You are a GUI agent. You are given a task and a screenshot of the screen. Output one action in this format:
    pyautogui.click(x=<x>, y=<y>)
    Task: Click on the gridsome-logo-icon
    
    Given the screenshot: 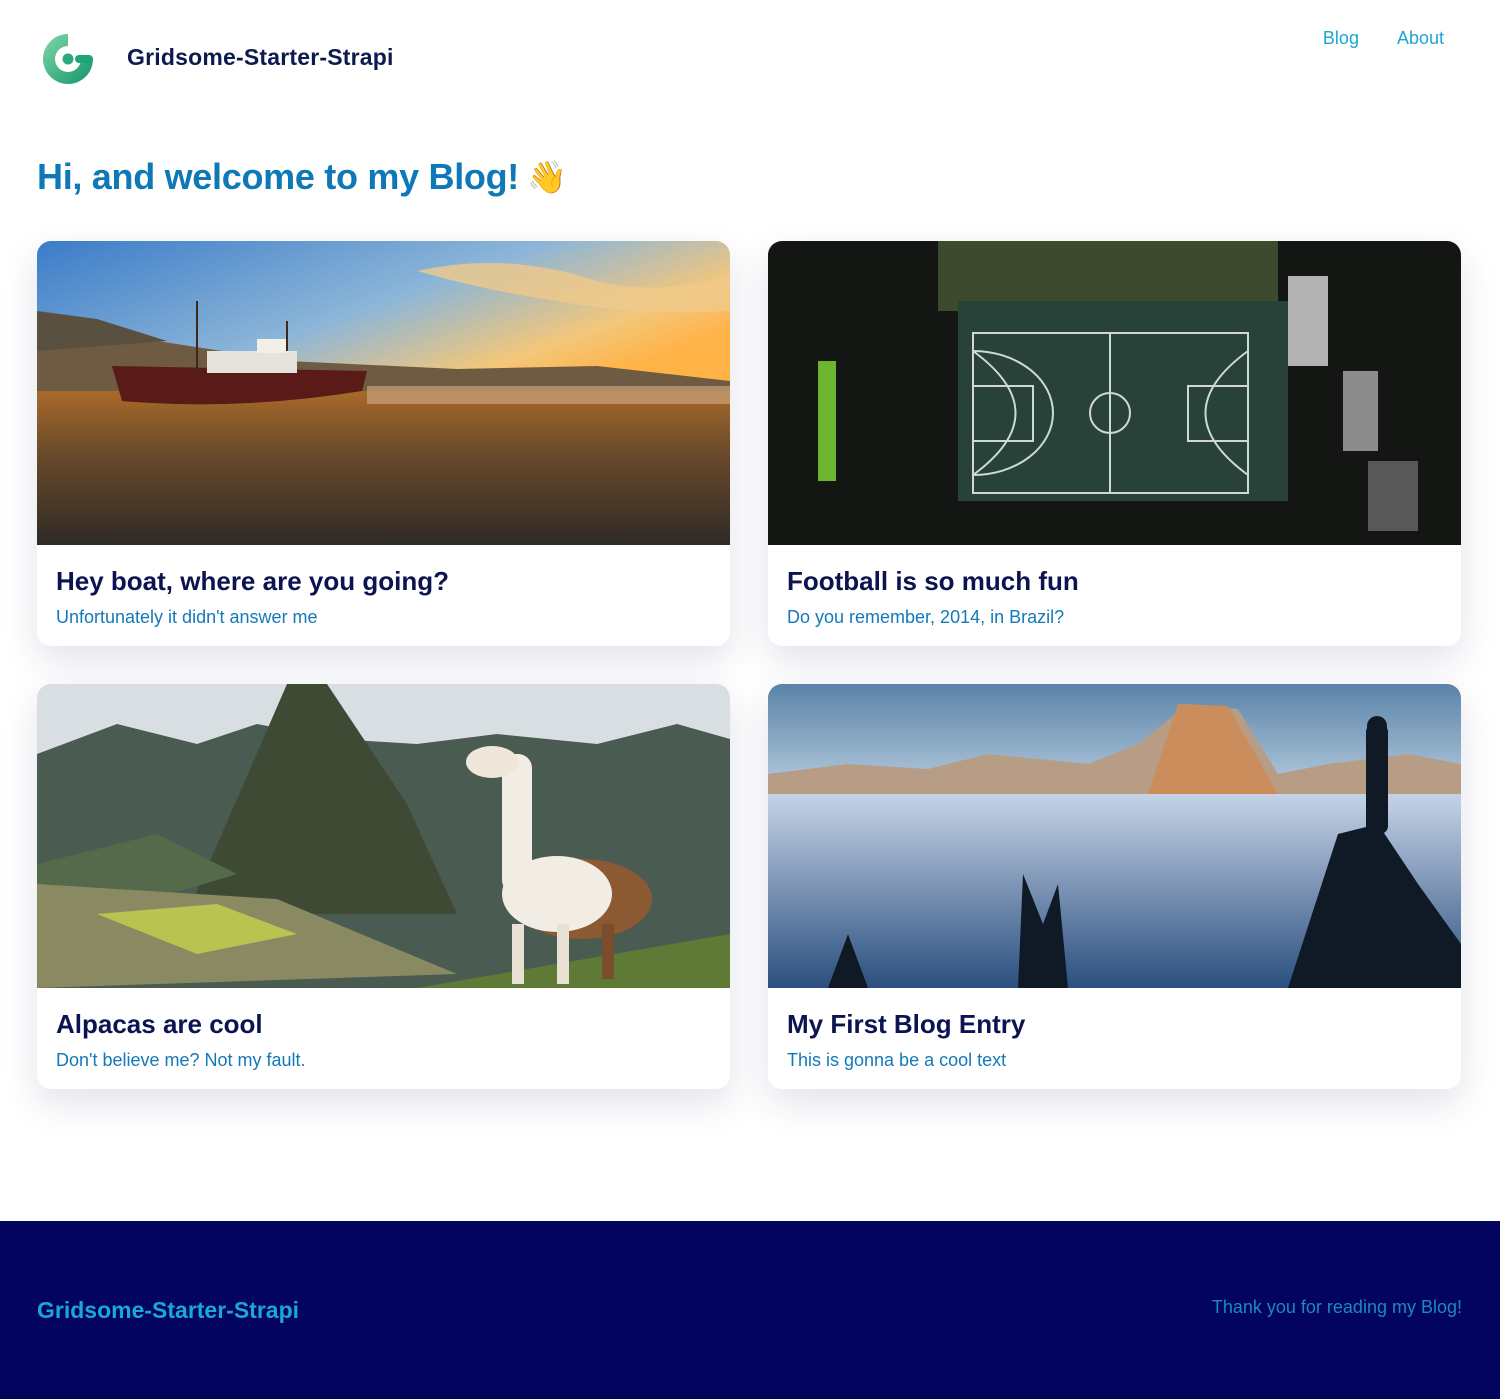 What is the action you would take?
    pyautogui.click(x=68, y=59)
    